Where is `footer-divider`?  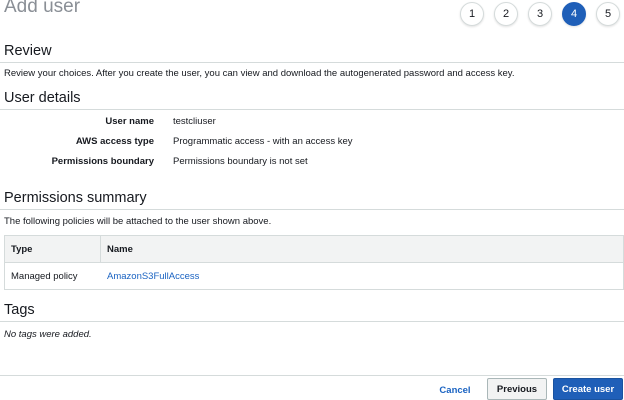 footer-divider is located at coordinates (312, 375).